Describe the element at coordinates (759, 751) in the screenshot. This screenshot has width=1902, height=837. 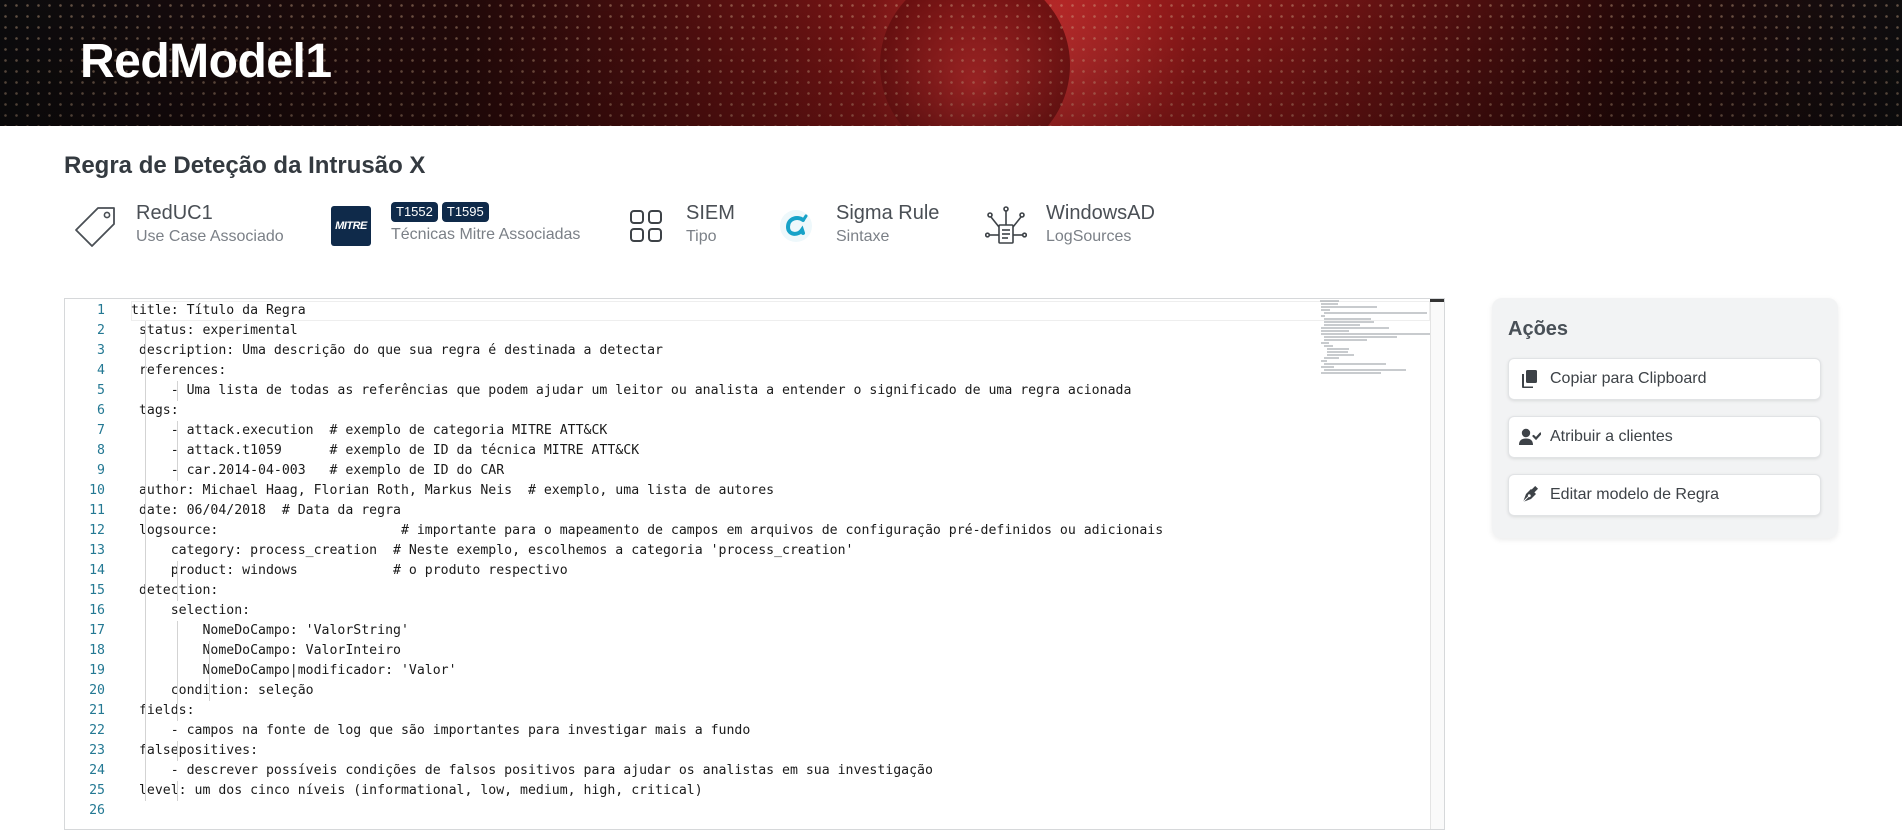
I see `code-line: 23 falsepositives:` at that location.